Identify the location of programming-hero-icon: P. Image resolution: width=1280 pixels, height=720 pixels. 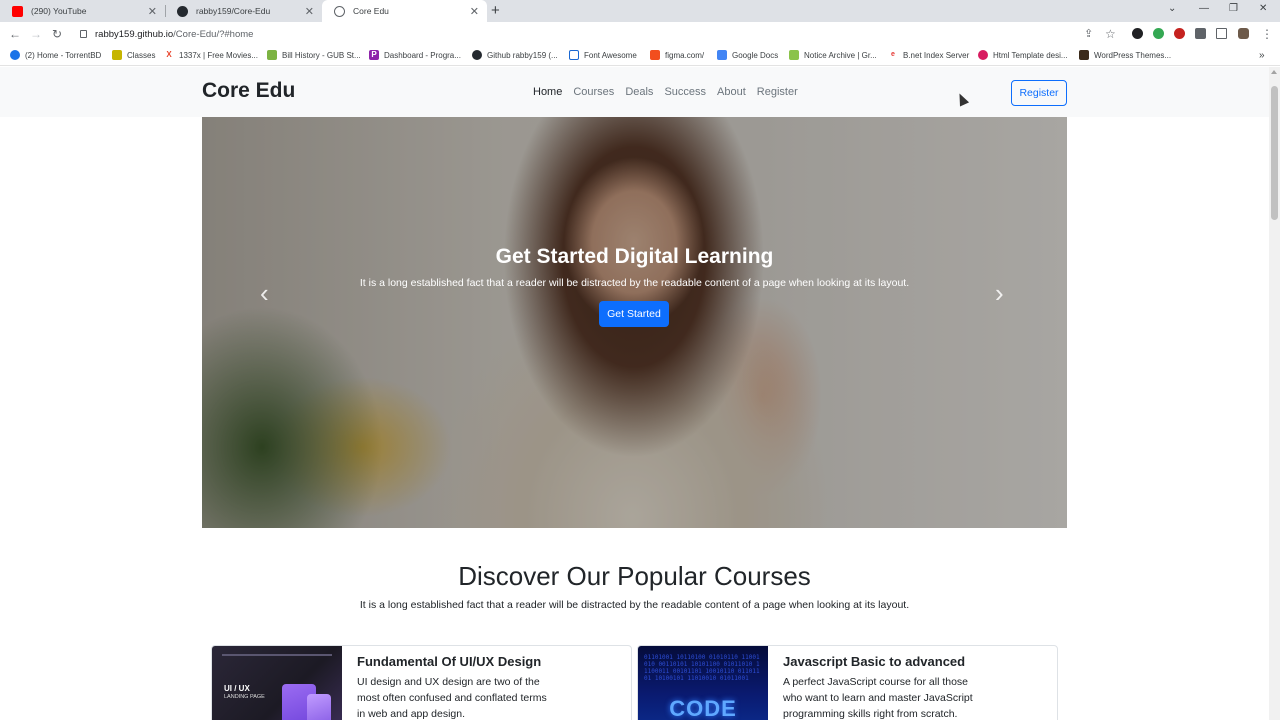
(374, 55).